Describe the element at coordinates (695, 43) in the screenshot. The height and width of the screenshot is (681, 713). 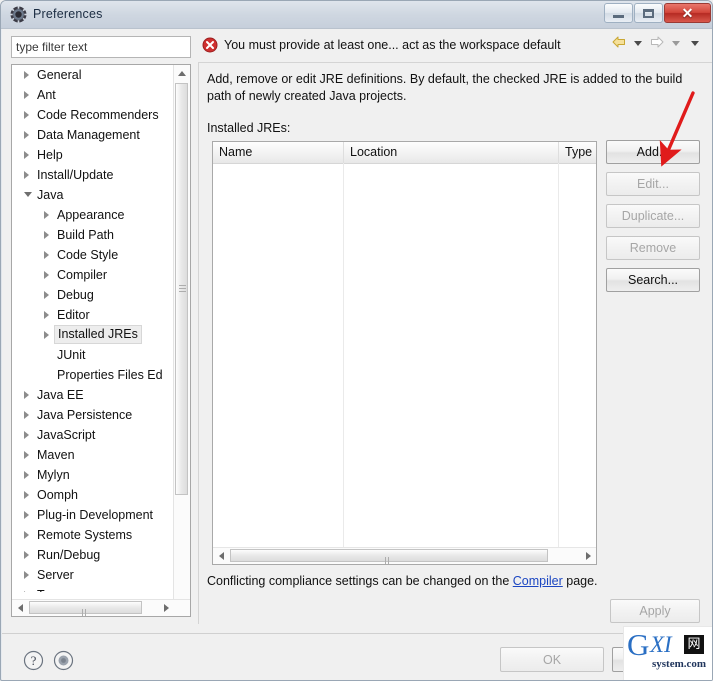
I see `overflow-dropdown-icon` at that location.